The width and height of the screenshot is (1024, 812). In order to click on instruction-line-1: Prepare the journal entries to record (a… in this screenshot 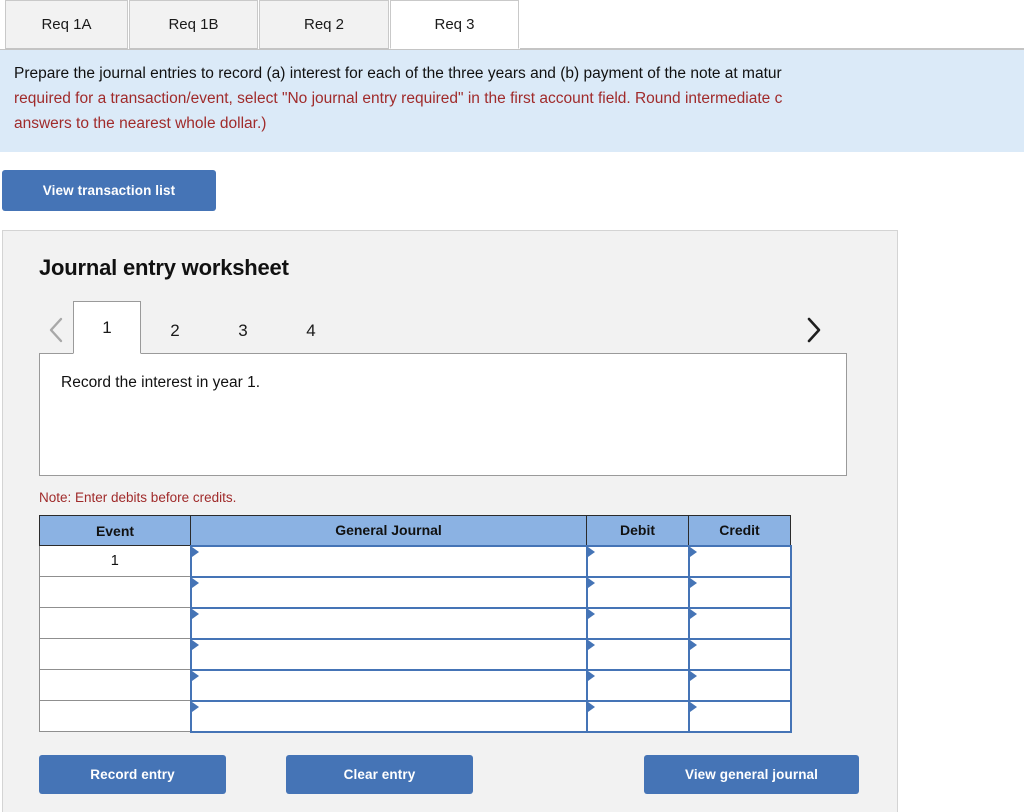, I will do `click(398, 73)`.